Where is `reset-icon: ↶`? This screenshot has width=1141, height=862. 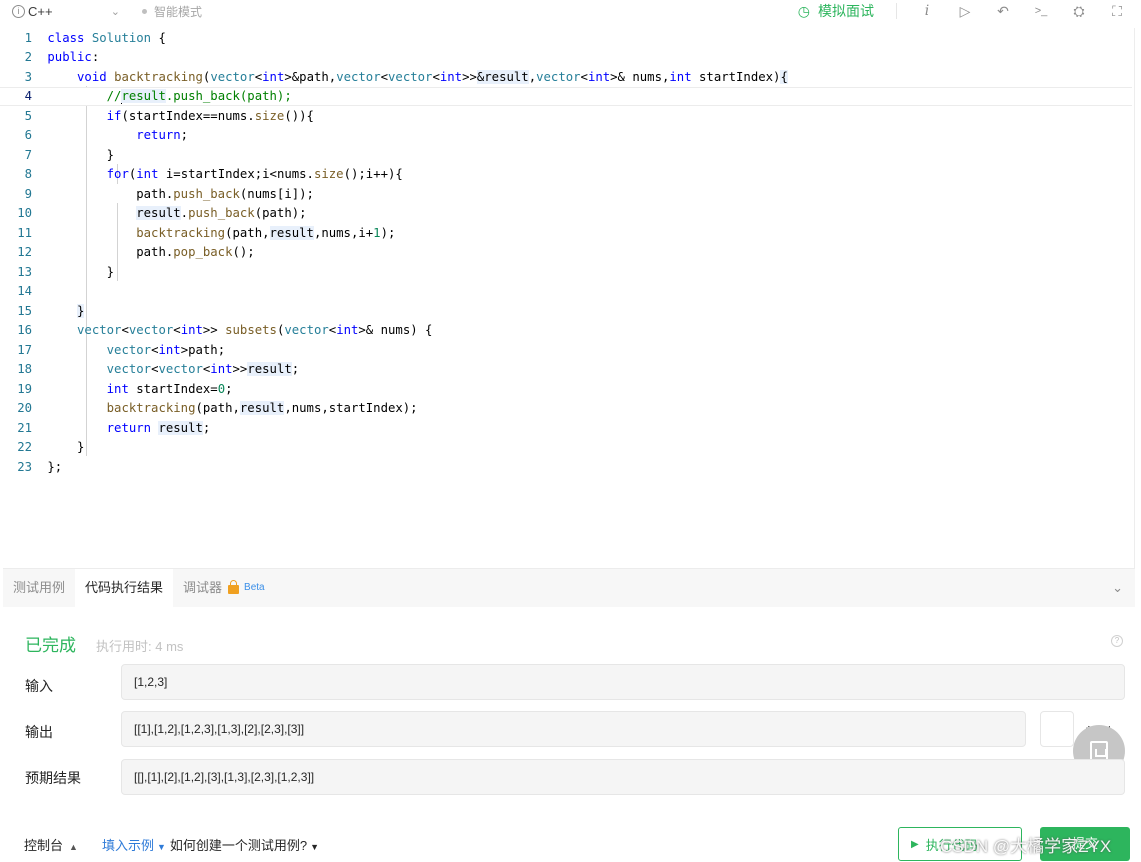
reset-icon: ↶ is located at coordinates (1003, 11).